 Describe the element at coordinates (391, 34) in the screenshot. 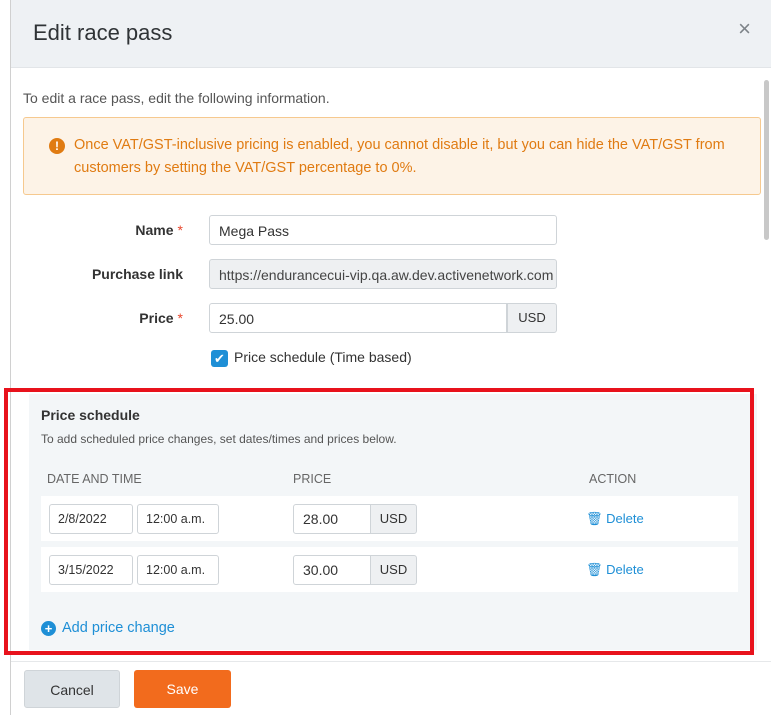

I see `modal-header: Edit race pass ×` at that location.